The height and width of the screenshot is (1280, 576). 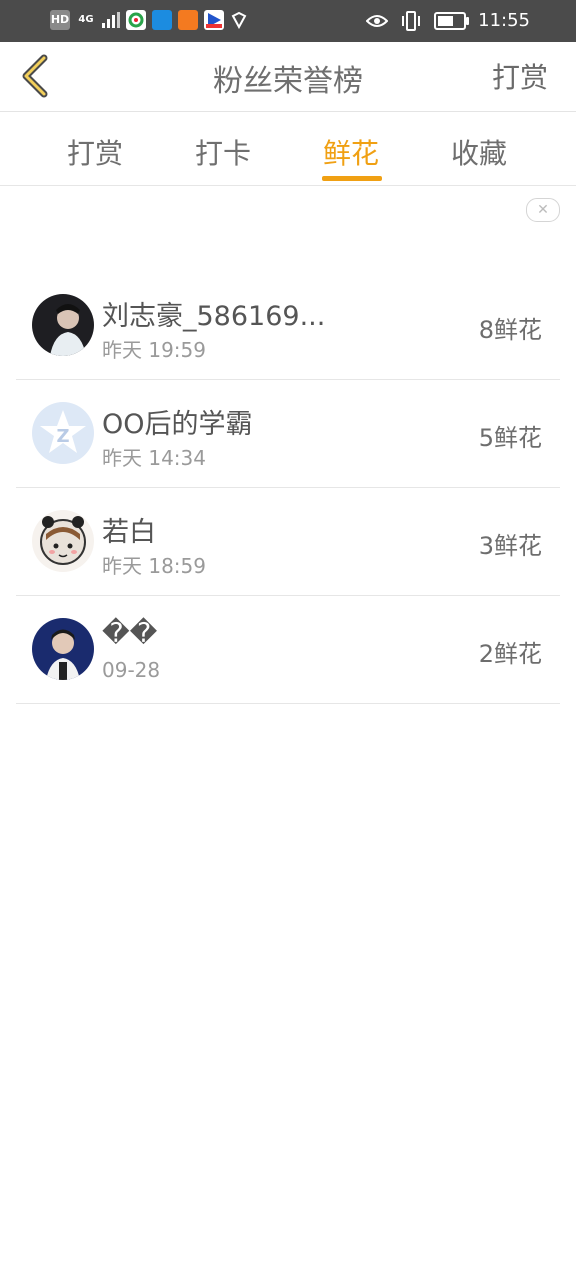 I want to click on uc-notification-icon, so click(x=188, y=20).